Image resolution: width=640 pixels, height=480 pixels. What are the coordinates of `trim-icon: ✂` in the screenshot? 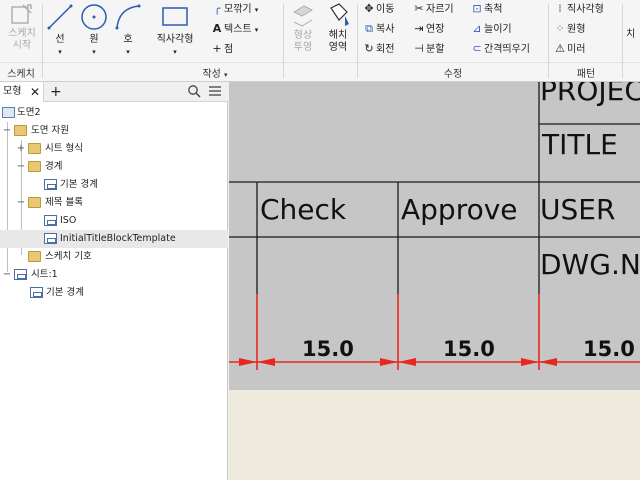 It's located at (419, 8).